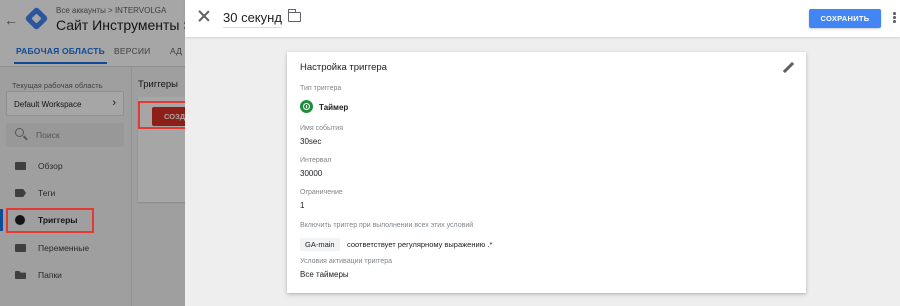 This screenshot has width=900, height=306. I want to click on sidebar-item-label: Триггеры, so click(58, 220).